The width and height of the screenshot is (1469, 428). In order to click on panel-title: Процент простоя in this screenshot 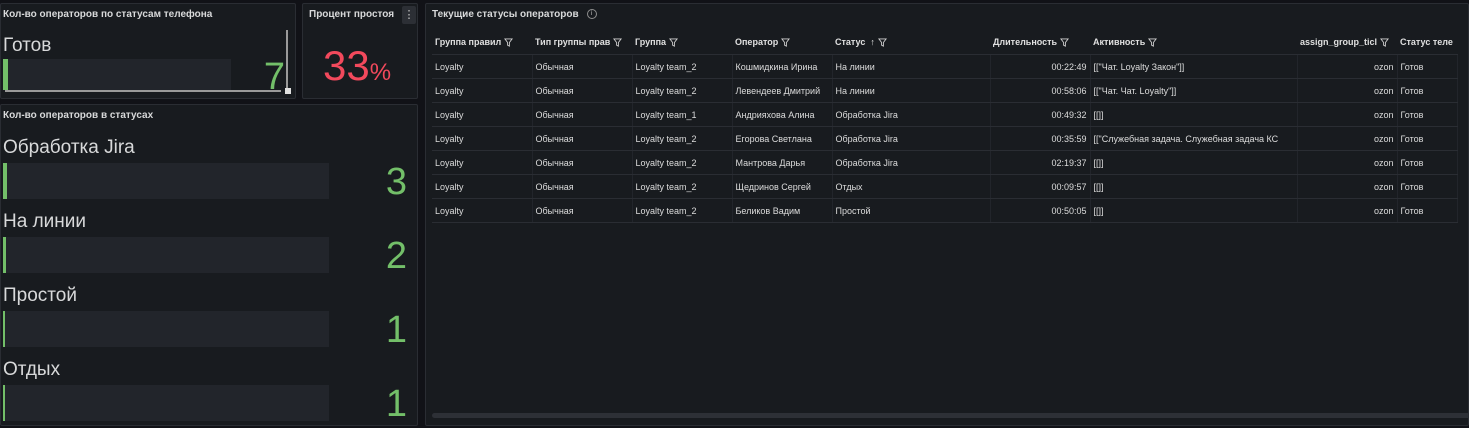, I will do `click(352, 14)`.